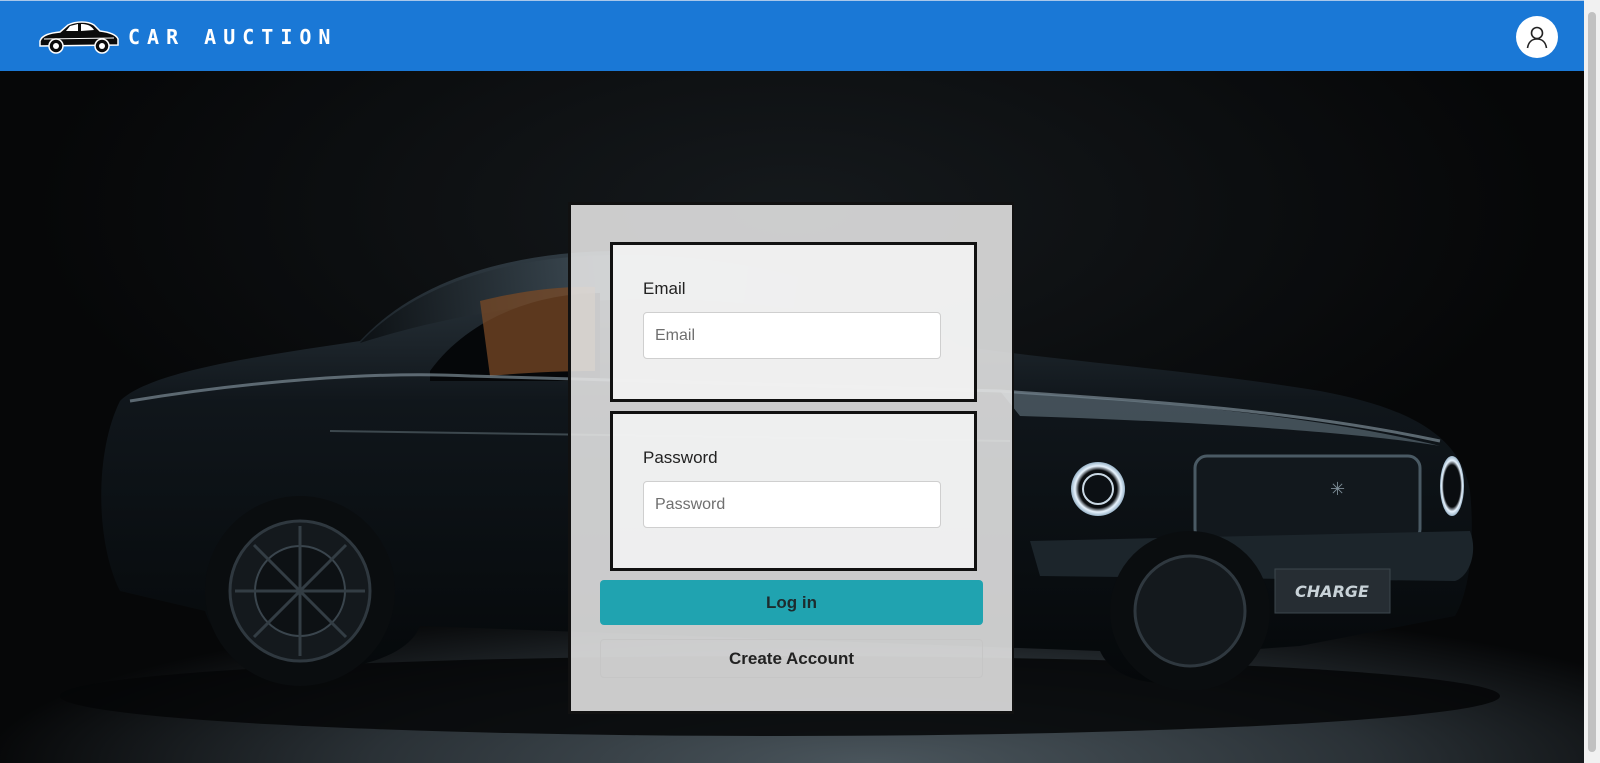  I want to click on car-icon, so click(79, 37).